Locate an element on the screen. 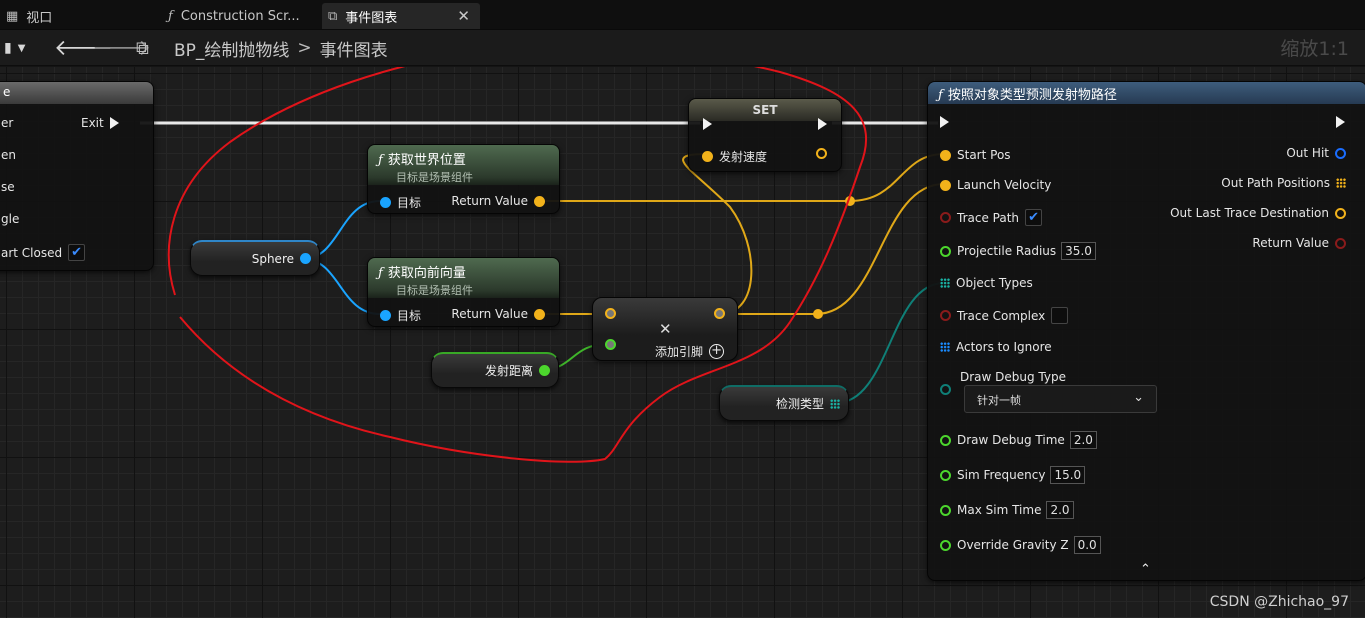  launch-speed-pin: 发射速度 is located at coordinates (734, 156).